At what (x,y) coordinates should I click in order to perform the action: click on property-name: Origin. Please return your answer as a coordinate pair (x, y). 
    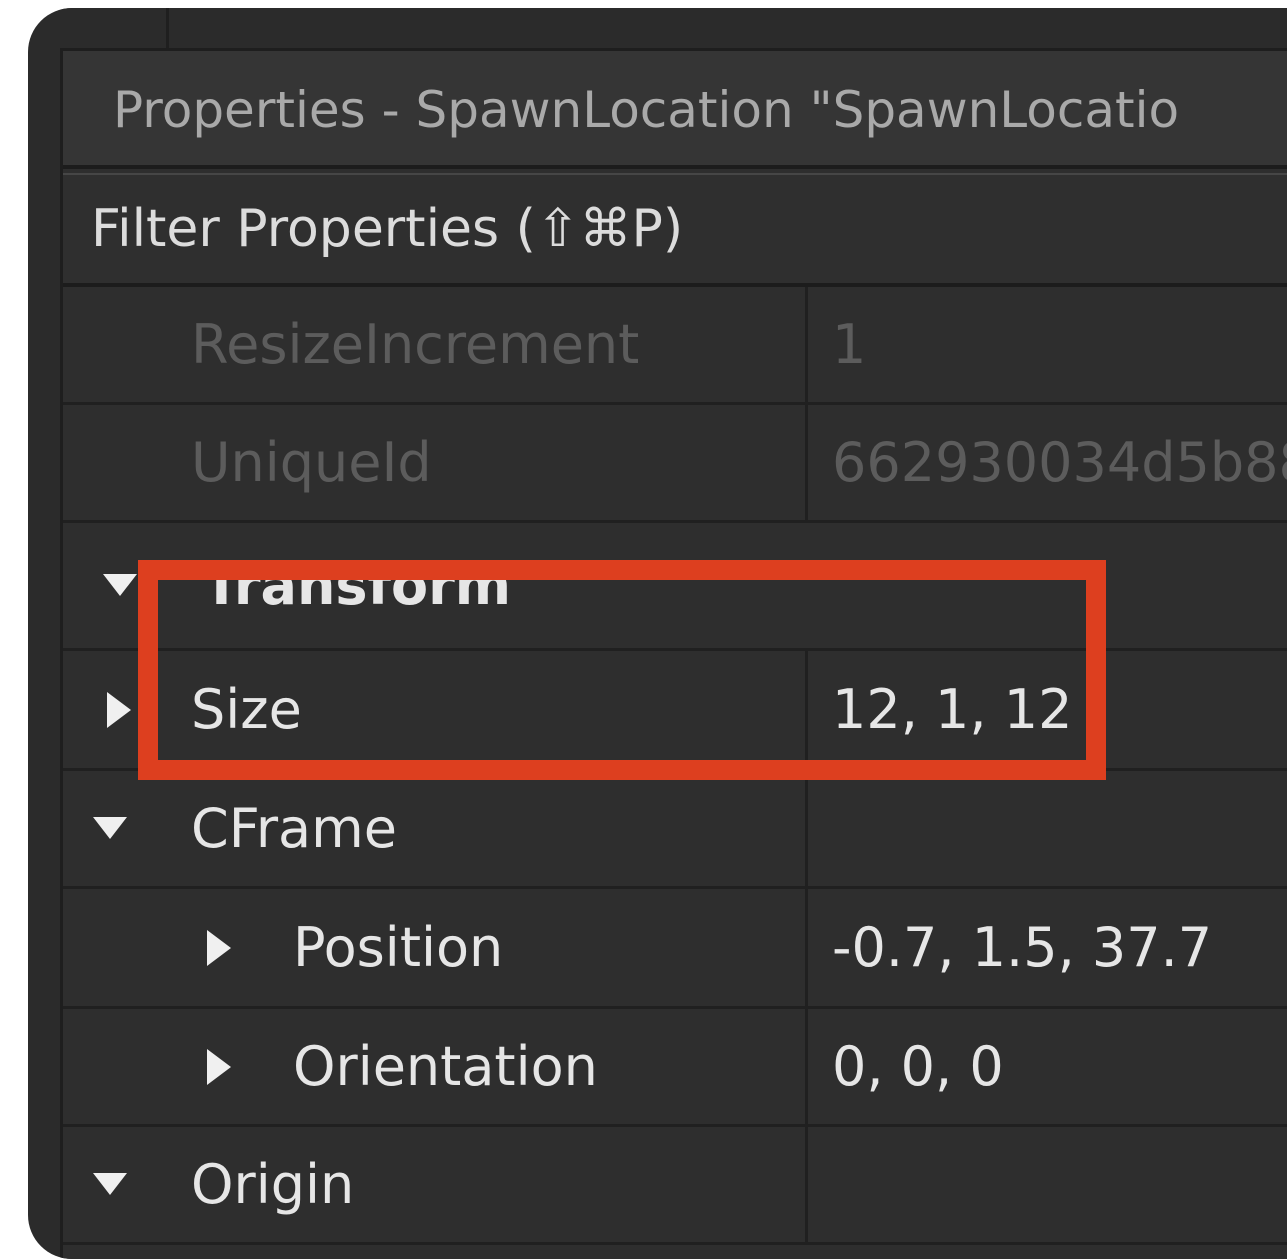
    Looking at the image, I should click on (273, 1184).